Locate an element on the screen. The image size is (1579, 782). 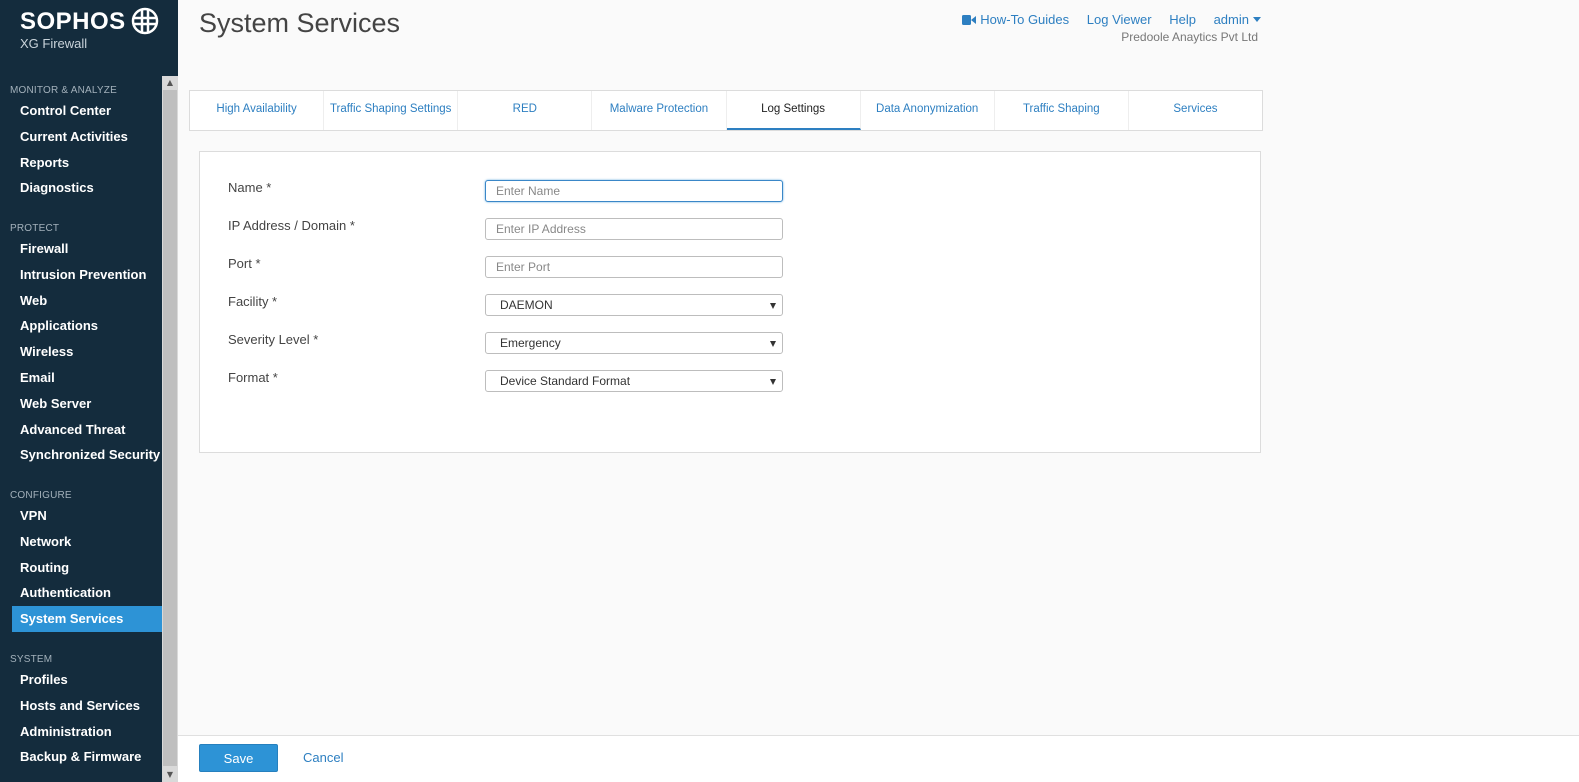
name-input is located at coordinates (634, 191).